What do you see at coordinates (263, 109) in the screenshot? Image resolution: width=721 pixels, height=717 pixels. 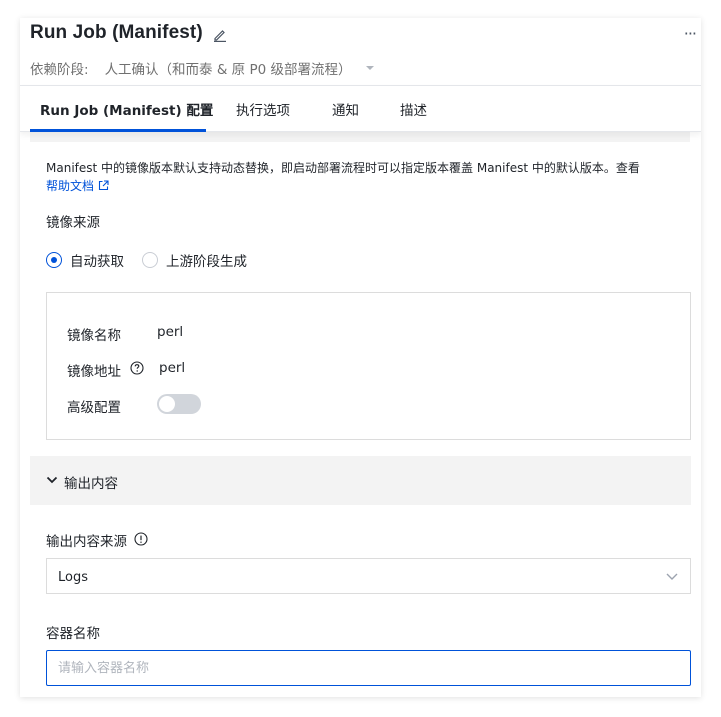 I see `tab-execution-options: 执行选项` at bounding box center [263, 109].